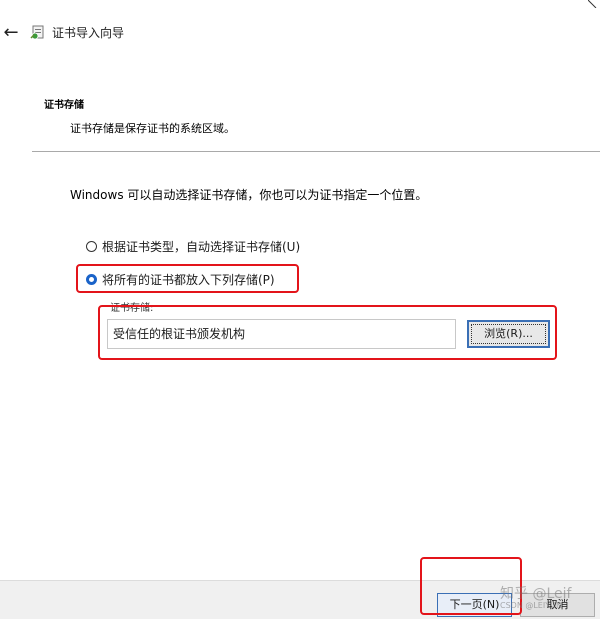  Describe the element at coordinates (152, 128) in the screenshot. I see `page-subheading: 证书存储是保存证书的系统区域。` at that location.